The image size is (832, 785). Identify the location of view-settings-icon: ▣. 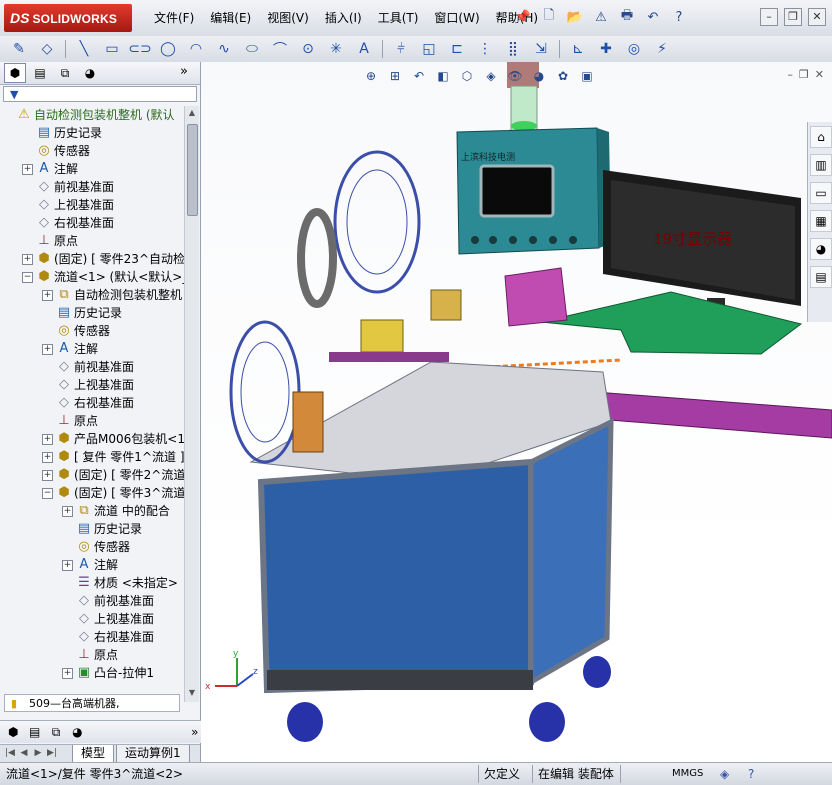
(587, 76).